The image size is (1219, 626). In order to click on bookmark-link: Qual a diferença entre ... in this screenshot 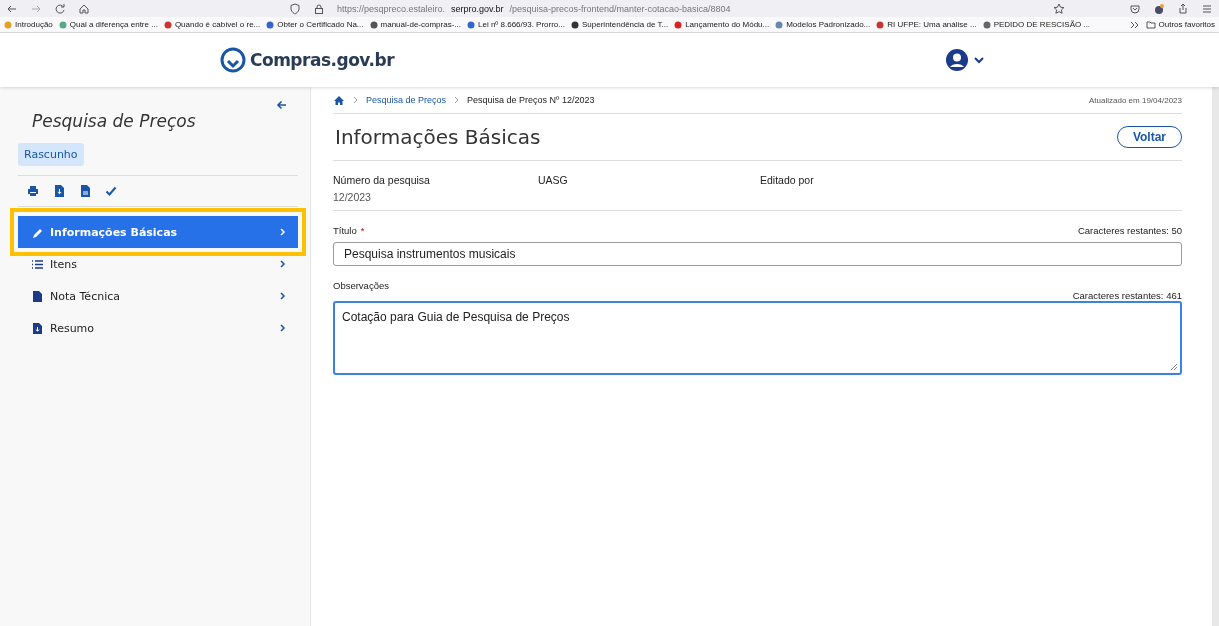, I will do `click(108, 24)`.